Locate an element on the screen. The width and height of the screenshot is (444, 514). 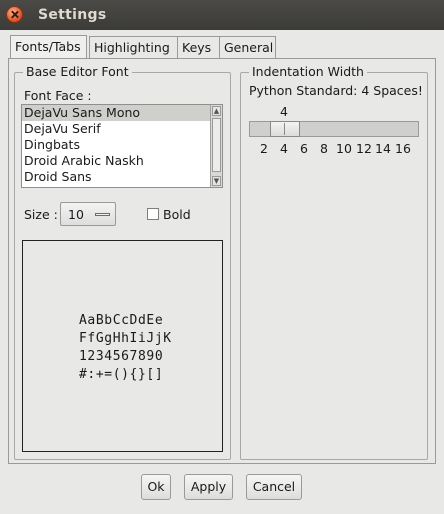
bold-label: Bold is located at coordinates (177, 214).